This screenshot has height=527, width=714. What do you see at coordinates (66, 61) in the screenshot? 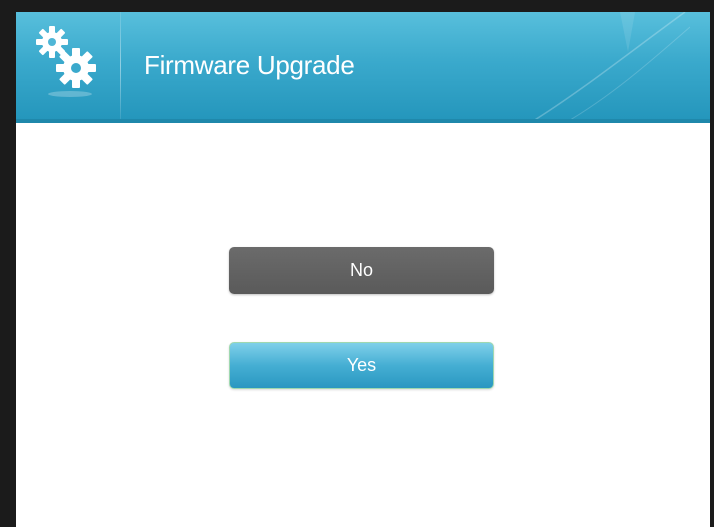
I see `gears-icon` at bounding box center [66, 61].